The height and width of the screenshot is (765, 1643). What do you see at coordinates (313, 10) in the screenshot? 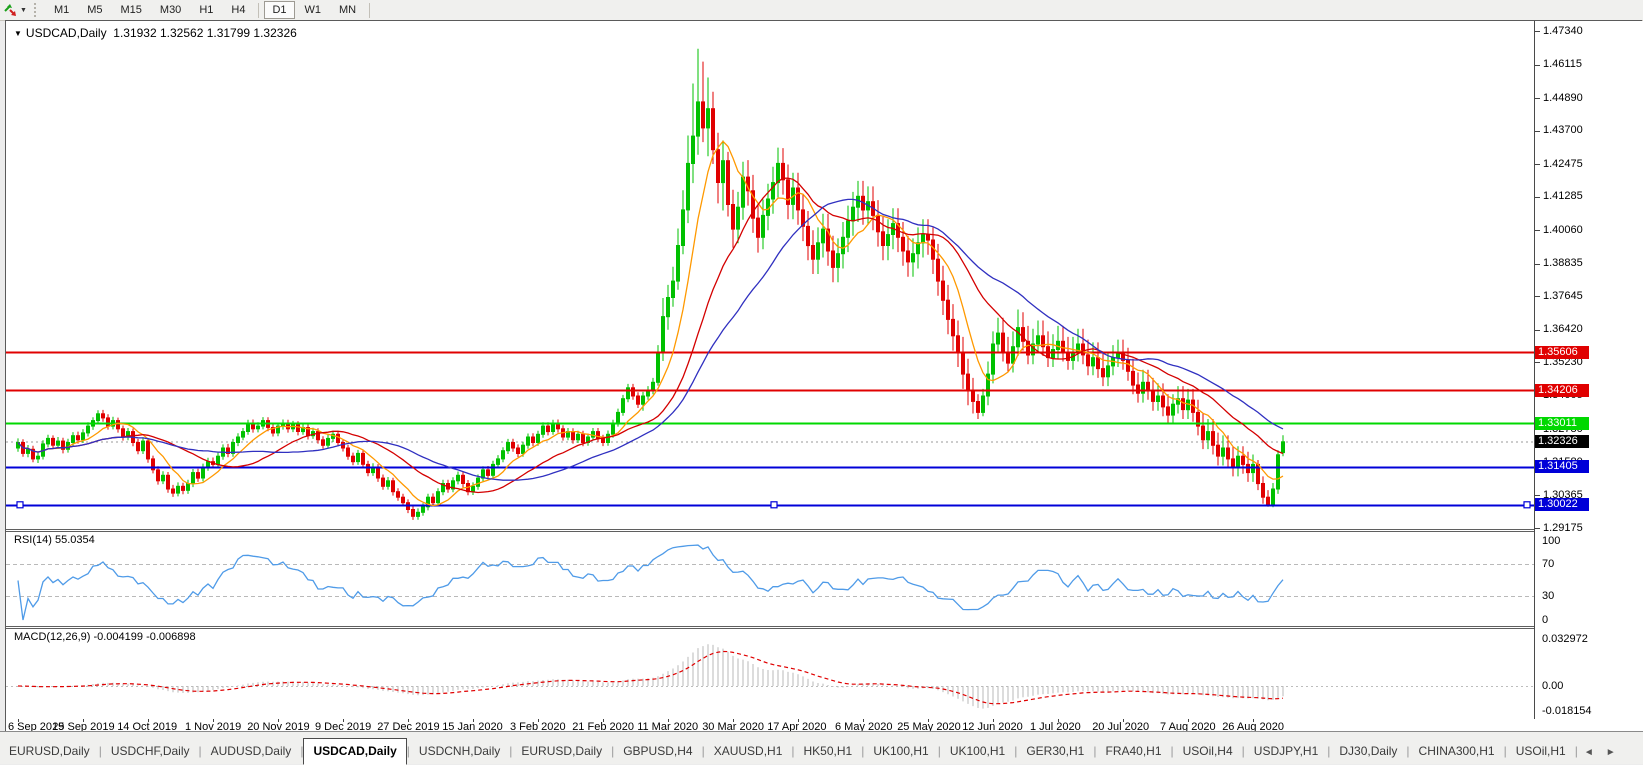
I see `timeframe-button-w1: W1` at bounding box center [313, 10].